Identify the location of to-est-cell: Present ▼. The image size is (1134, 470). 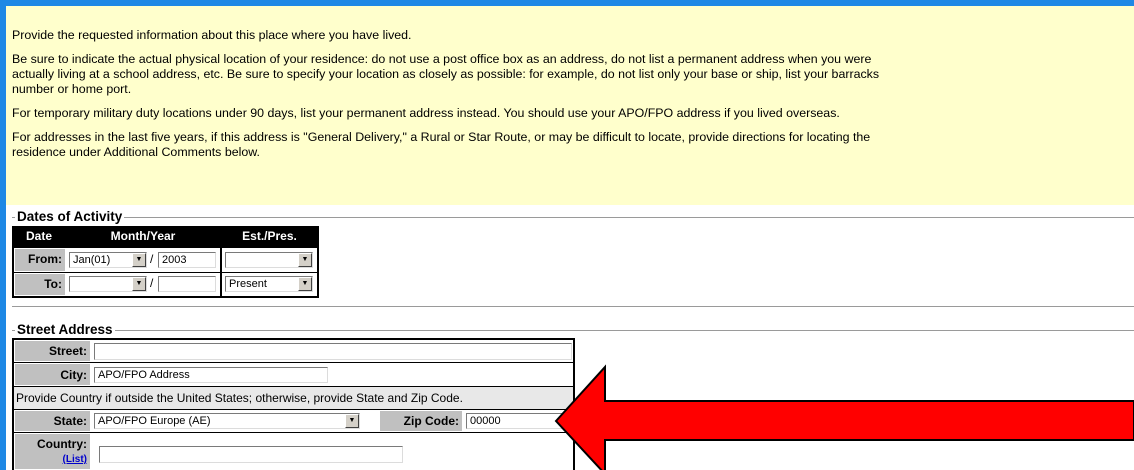
(269, 284).